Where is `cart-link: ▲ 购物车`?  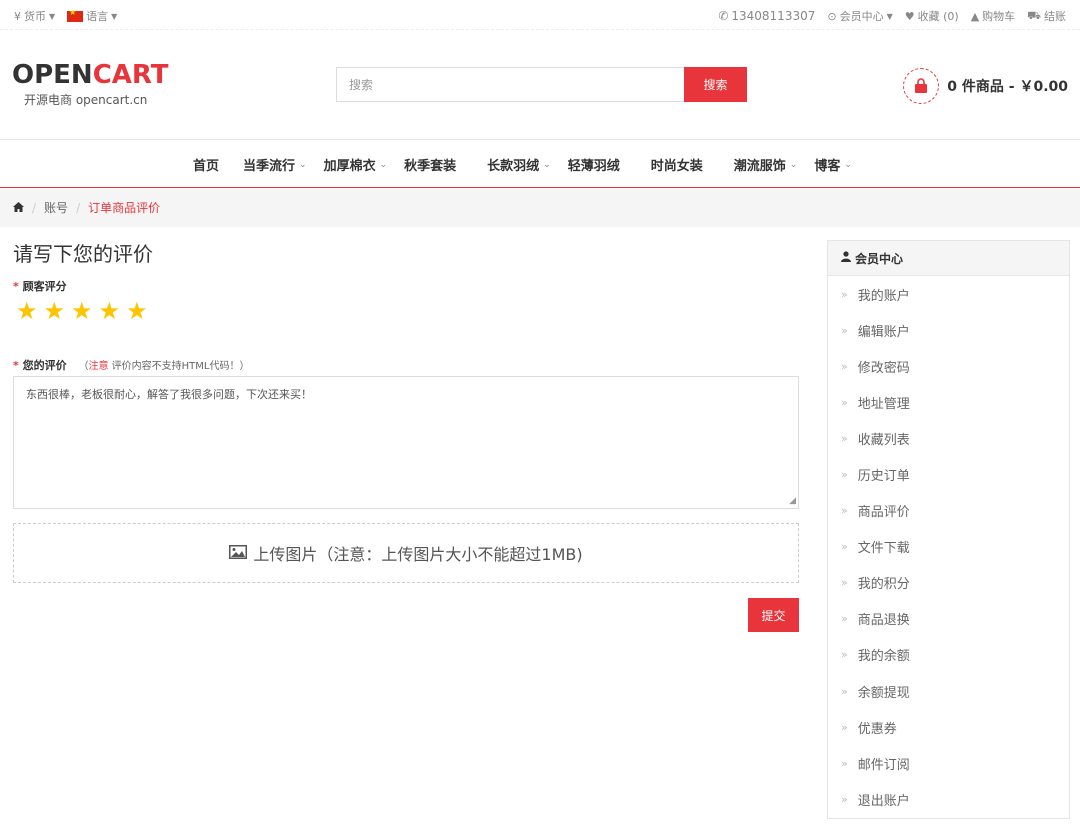 cart-link: ▲ 购物车 is located at coordinates (993, 16).